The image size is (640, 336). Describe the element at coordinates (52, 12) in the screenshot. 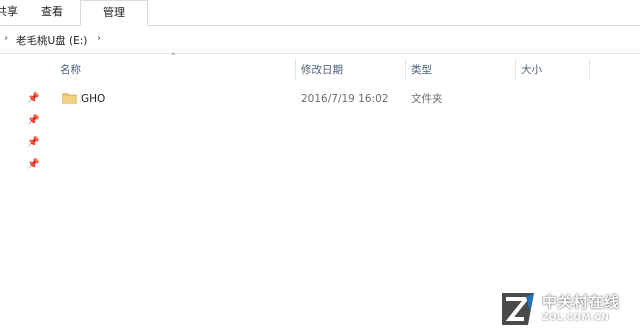

I see `tab-view: 查看` at that location.